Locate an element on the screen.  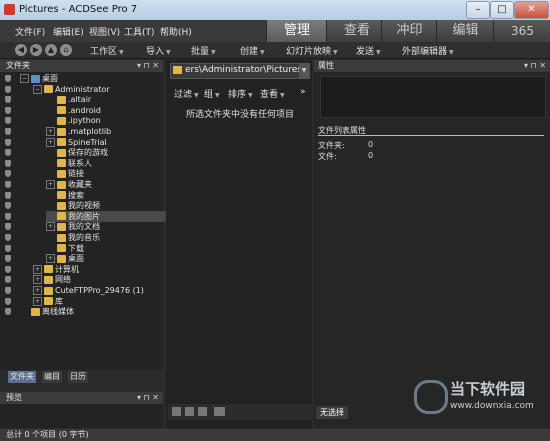
folder-tree-item: + 库 is located at coordinates (48, 301).